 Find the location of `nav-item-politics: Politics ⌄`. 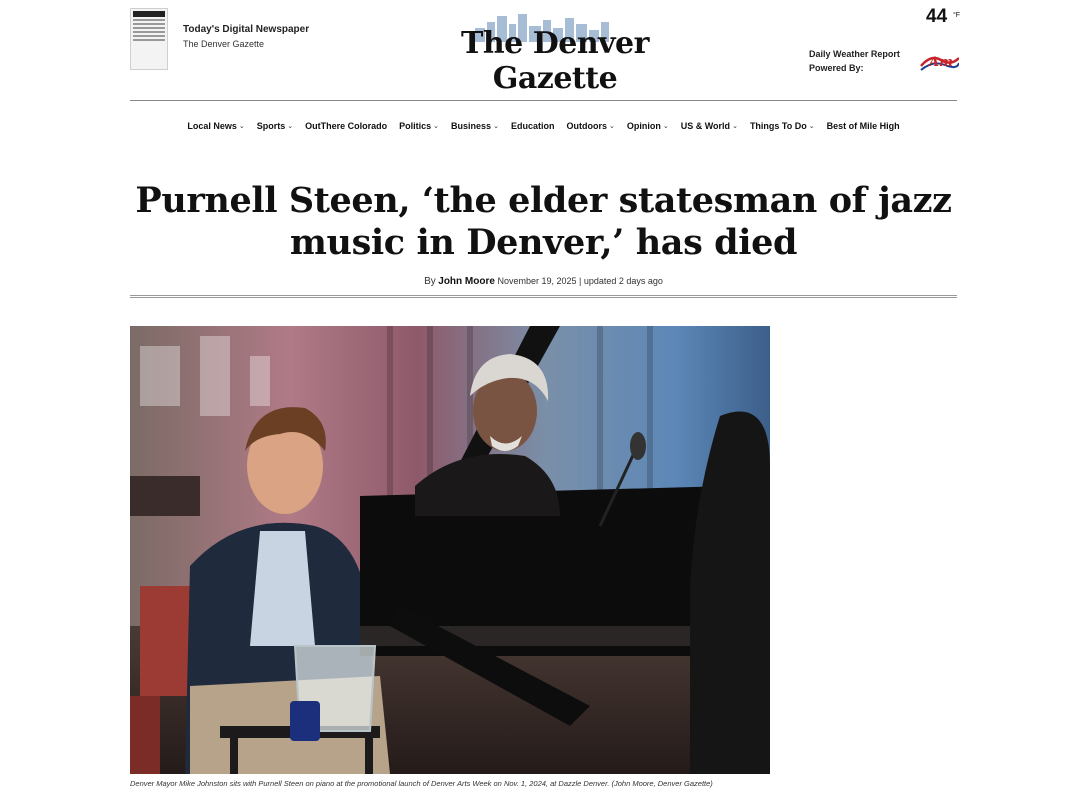

nav-item-politics: Politics ⌄ is located at coordinates (419, 126).